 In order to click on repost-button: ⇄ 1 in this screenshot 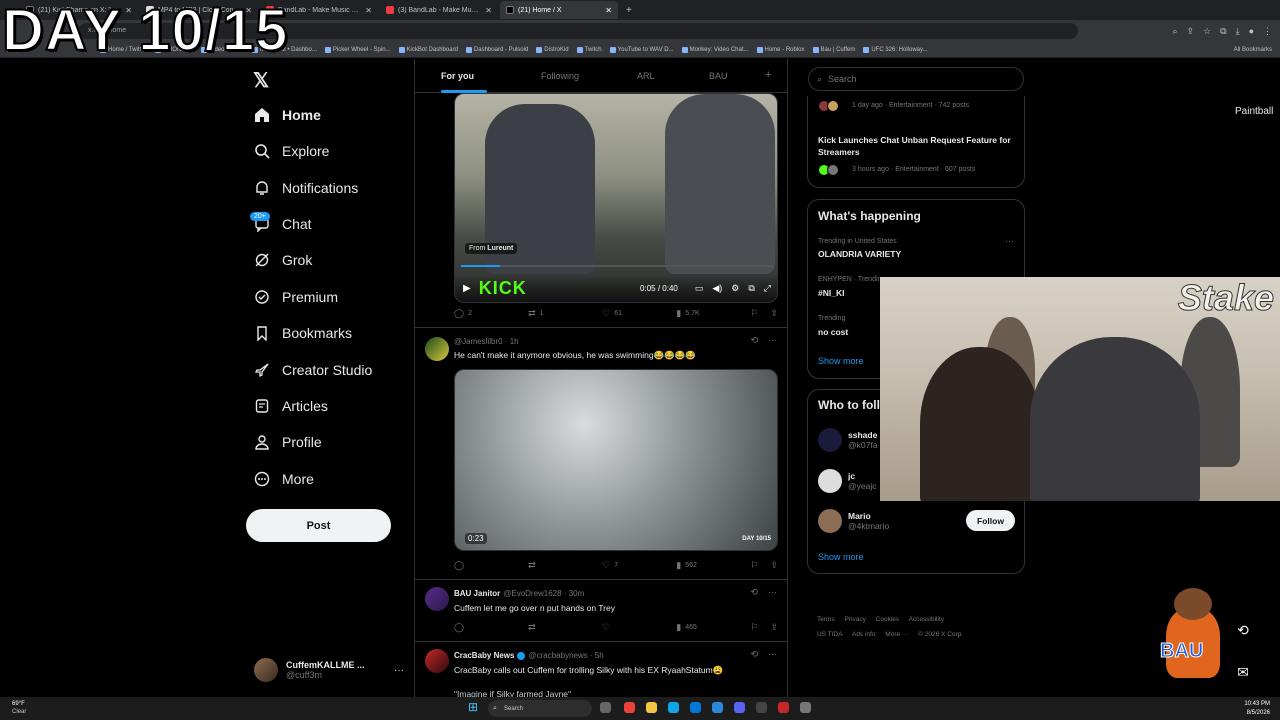, I will do `click(565, 313)`.